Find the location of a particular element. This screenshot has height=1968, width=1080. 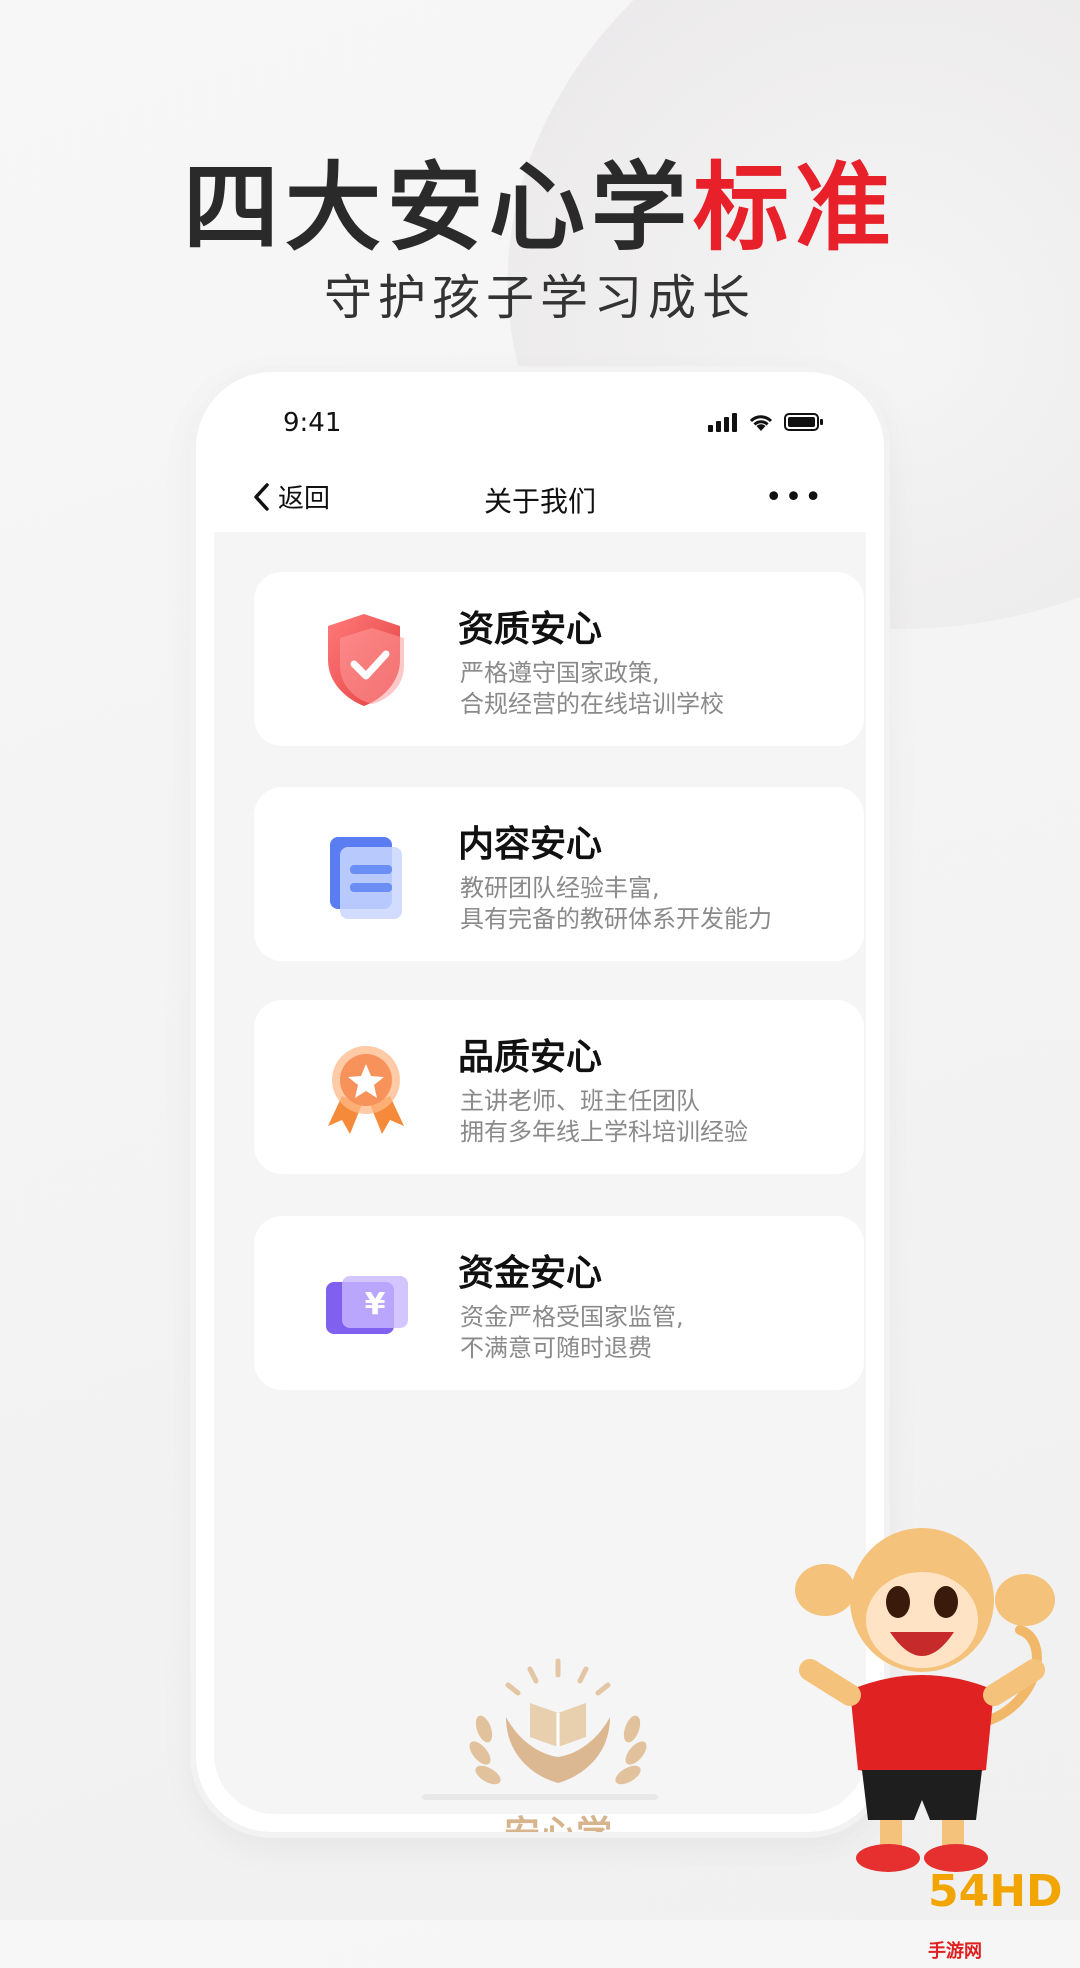

card-desc-line: 不满意可随时退费 is located at coordinates (556, 1348).